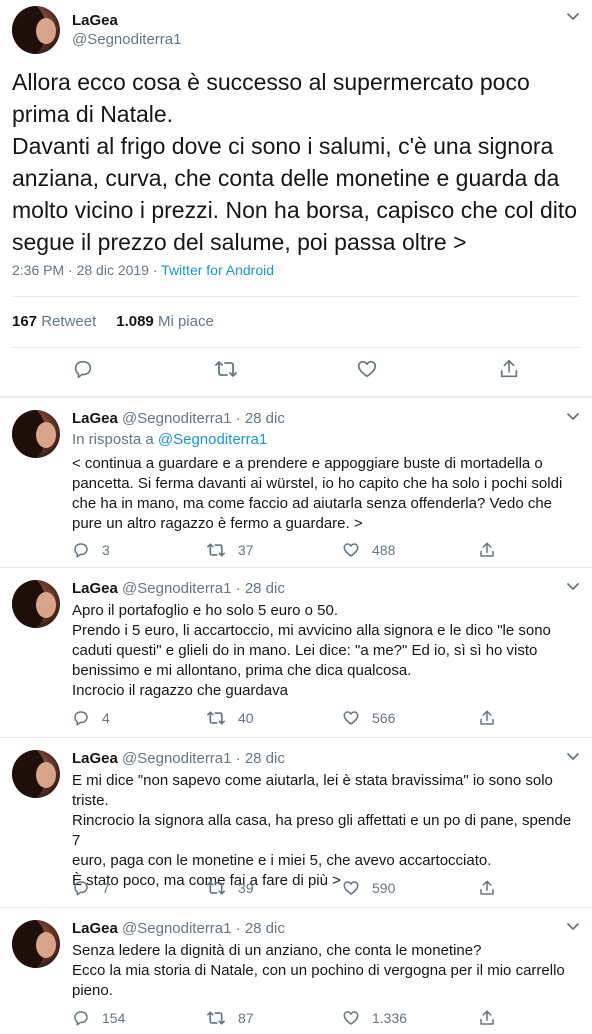 The image size is (592, 1034). Describe the element at coordinates (368, 718) in the screenshot. I see `like-button: 566` at that location.